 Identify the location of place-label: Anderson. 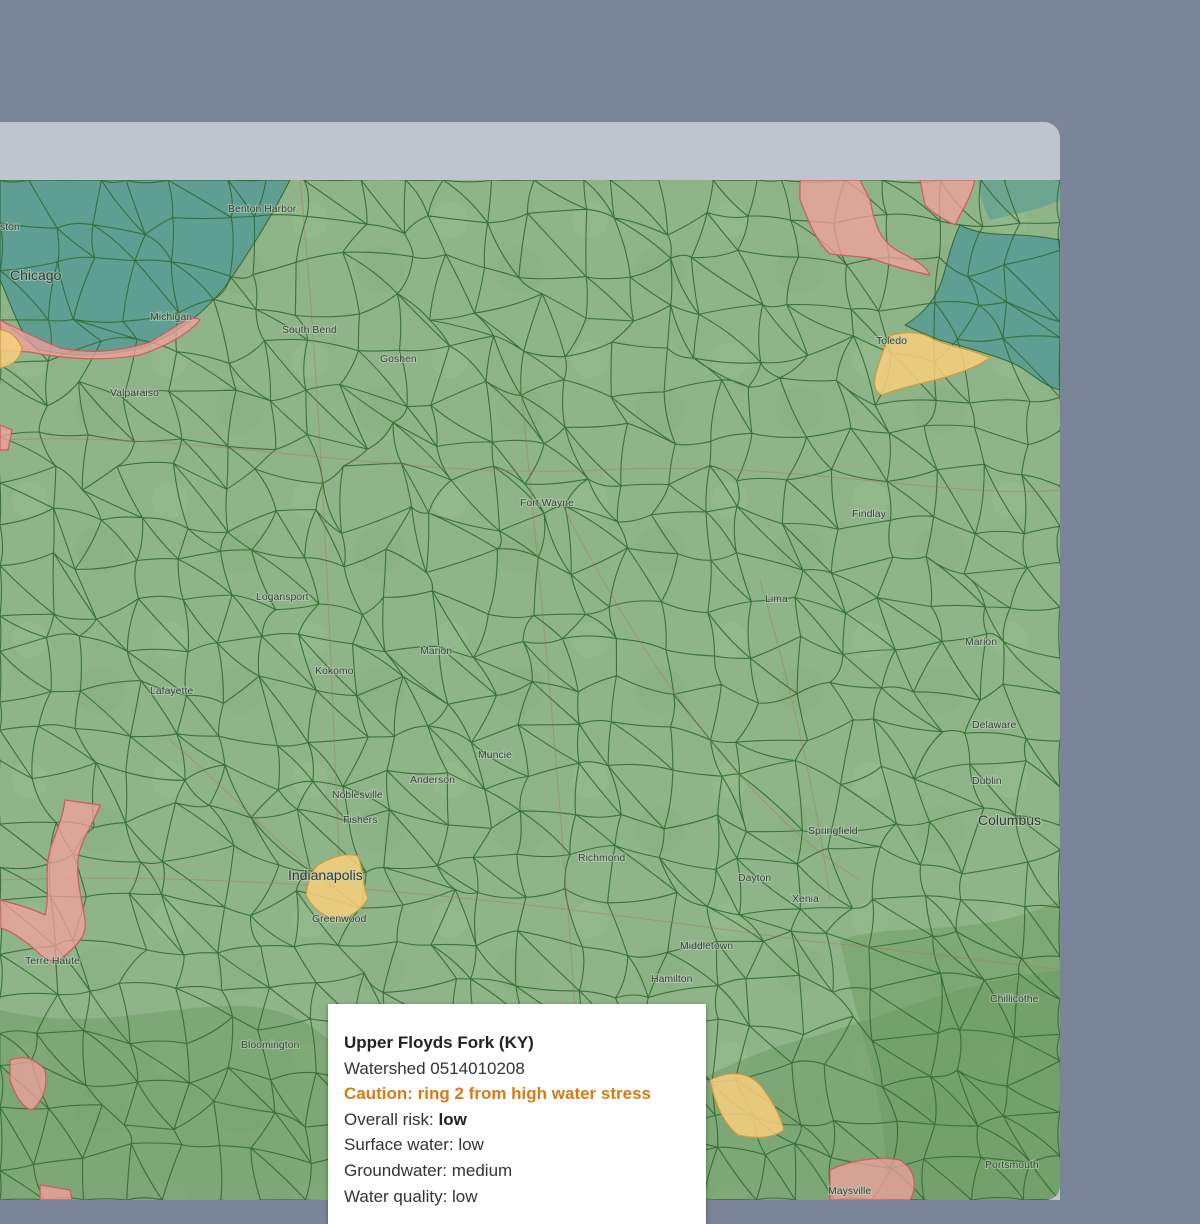
(432, 780).